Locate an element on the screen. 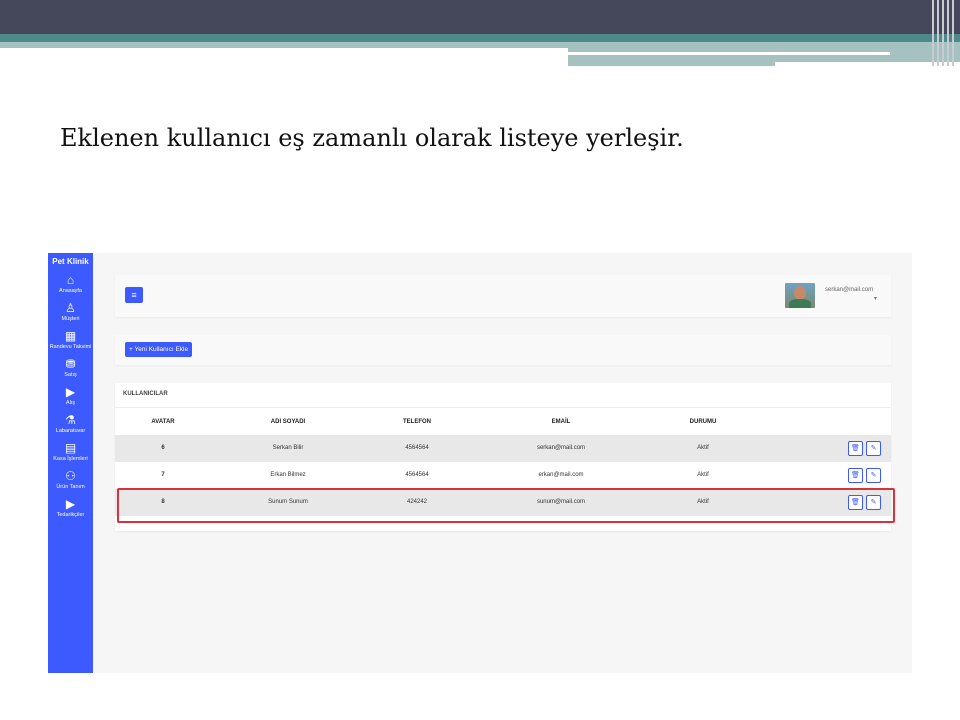 This screenshot has height=720, width=960. cell-name: Sunum Sunum is located at coordinates (288, 502).